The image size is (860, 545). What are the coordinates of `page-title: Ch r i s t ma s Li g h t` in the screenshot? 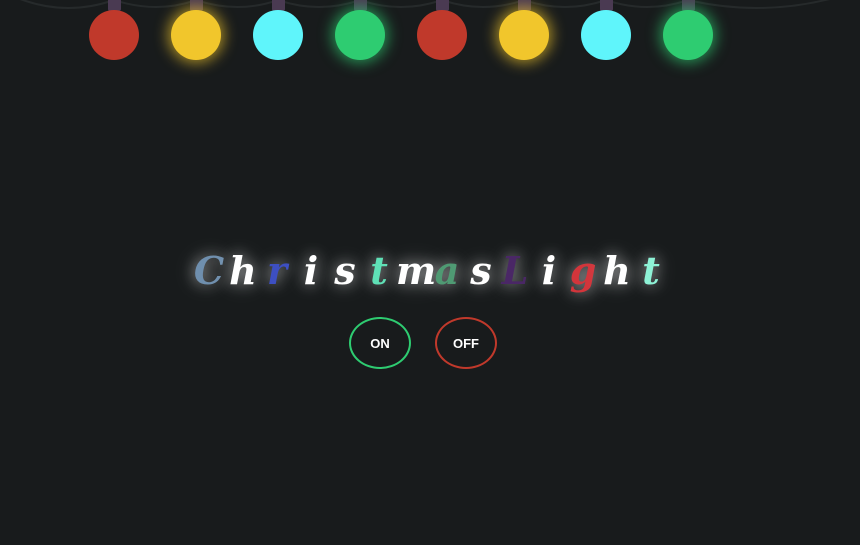 It's located at (430, 270).